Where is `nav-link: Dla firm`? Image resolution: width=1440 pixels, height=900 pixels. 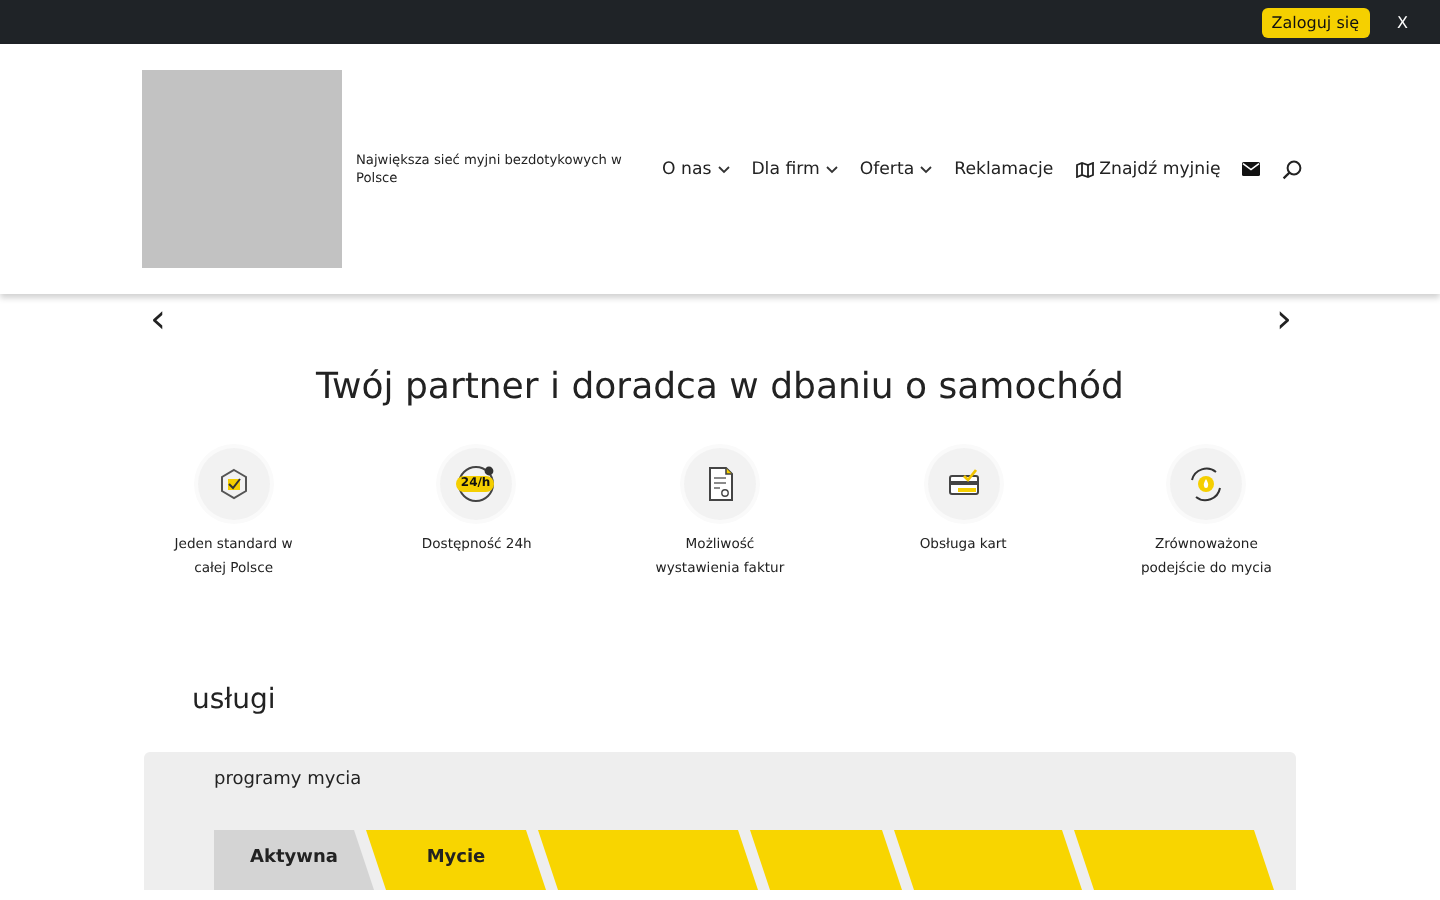 nav-link: Dla firm is located at coordinates (785, 169).